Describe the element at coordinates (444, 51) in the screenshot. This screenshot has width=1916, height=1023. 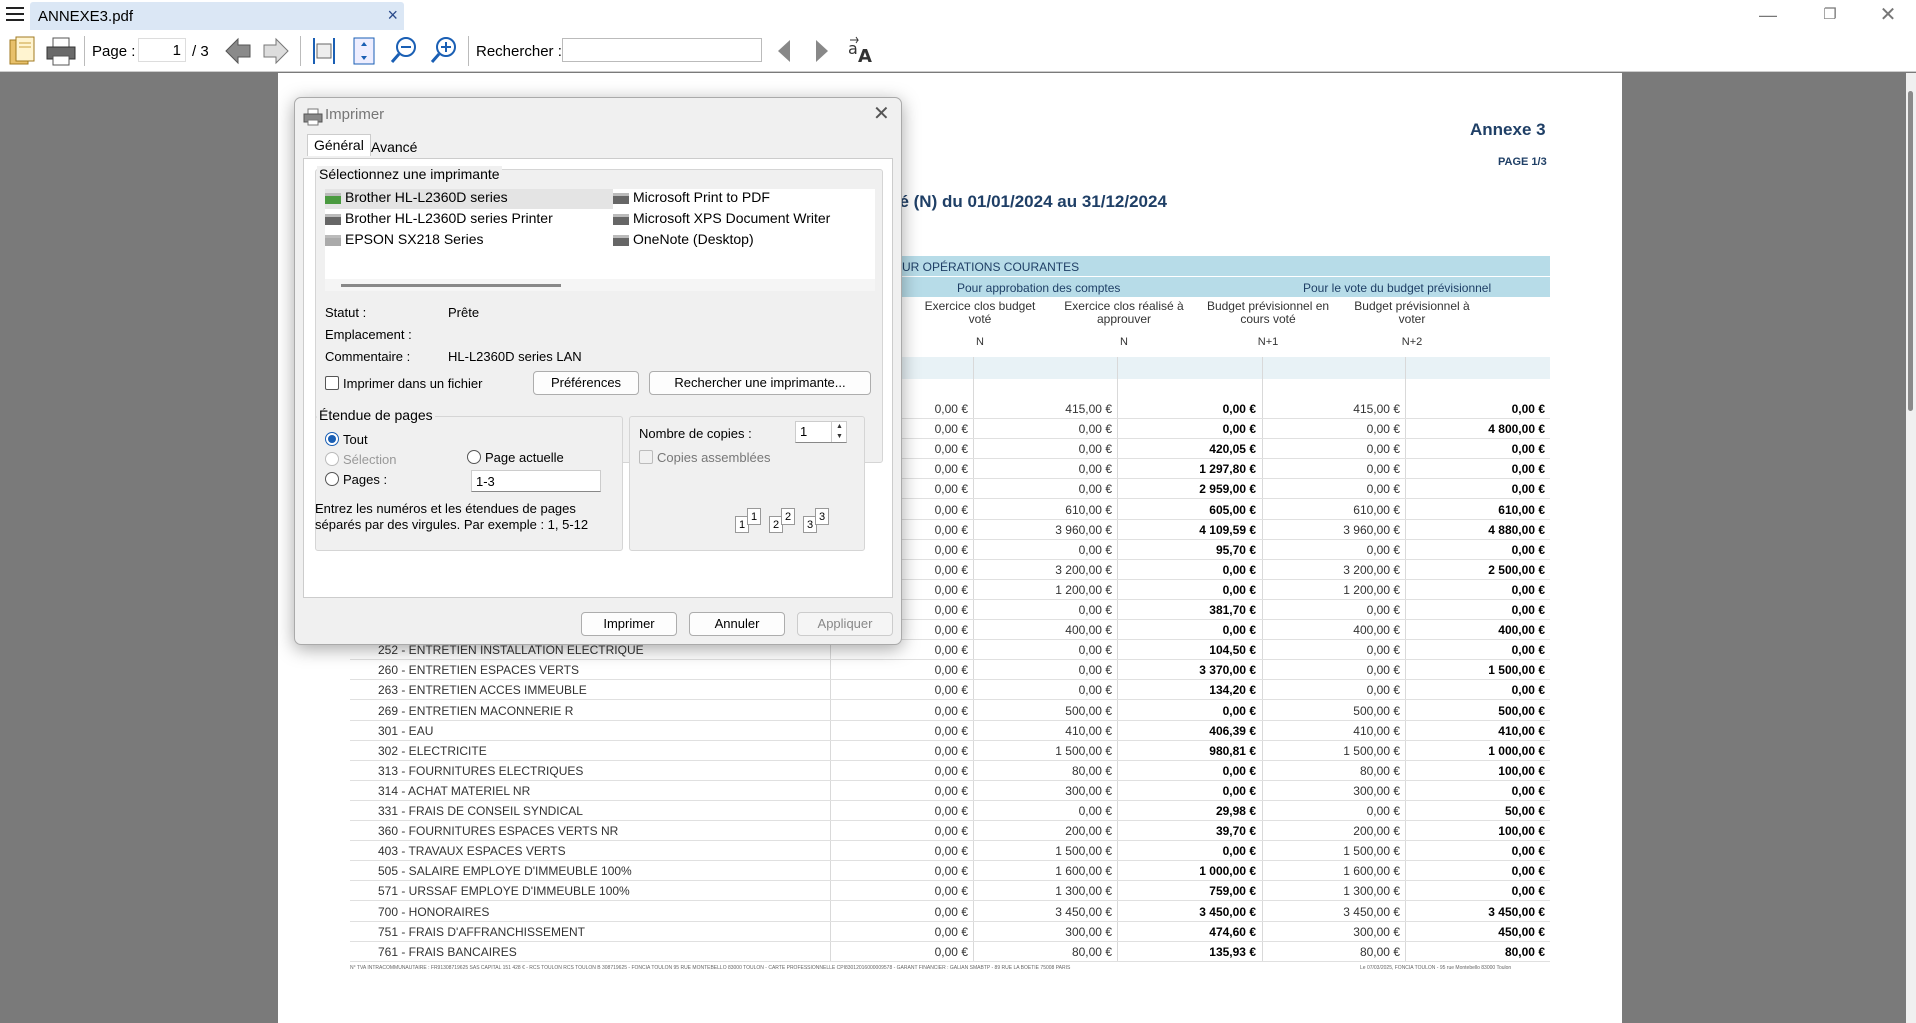
I see `zoom-in-icon` at that location.